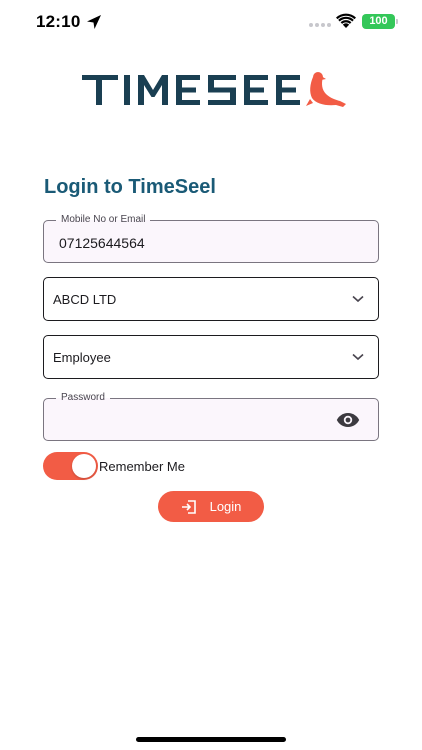 This screenshot has width=422, height=750. I want to click on status-bar: 12:10 100, so click(211, 22).